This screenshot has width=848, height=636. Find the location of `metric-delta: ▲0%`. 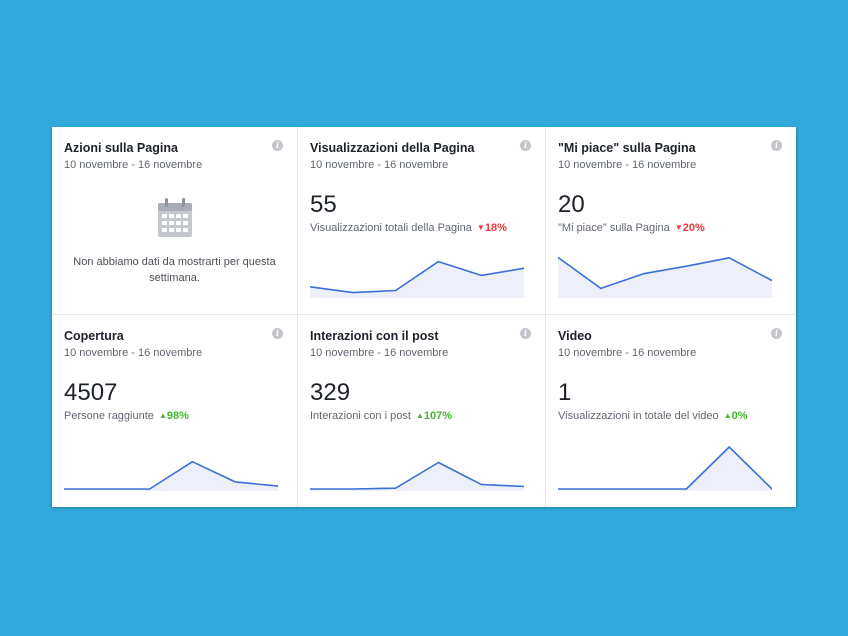

metric-delta: ▲0% is located at coordinates (736, 416).